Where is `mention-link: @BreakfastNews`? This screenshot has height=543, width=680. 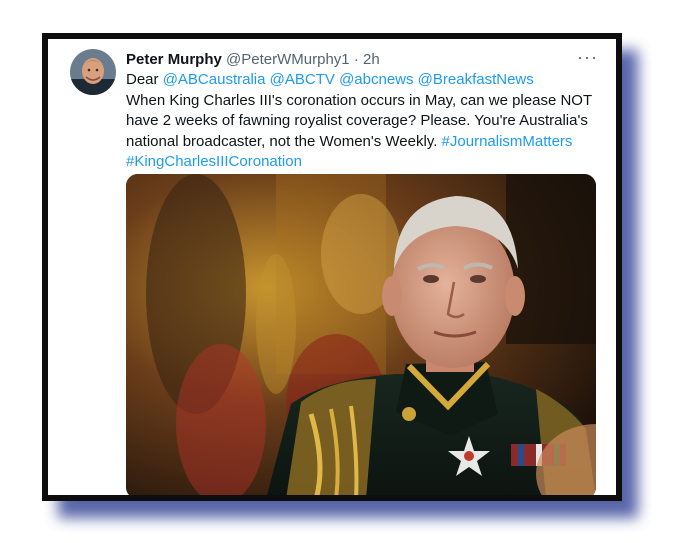 mention-link: @BreakfastNews is located at coordinates (476, 79).